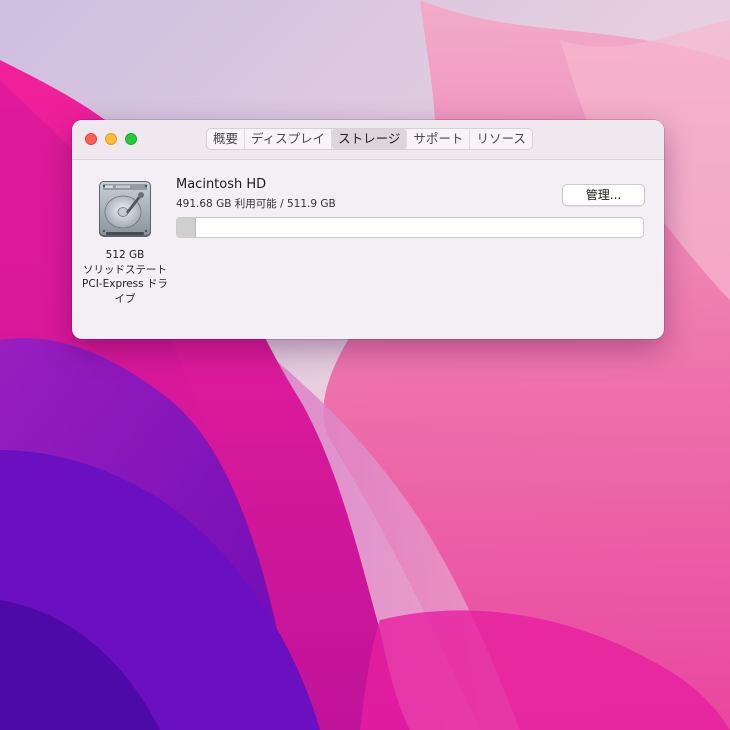 The image size is (730, 730). Describe the element at coordinates (125, 298) in the screenshot. I see `drive-type-line3: イブ` at that location.